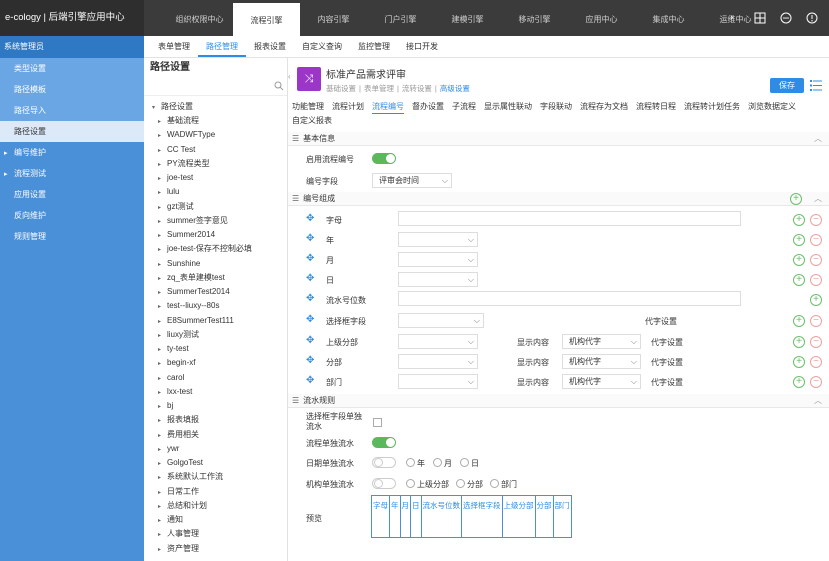 The width and height of the screenshot is (829, 561). I want to click on save-button: 保存, so click(787, 85).